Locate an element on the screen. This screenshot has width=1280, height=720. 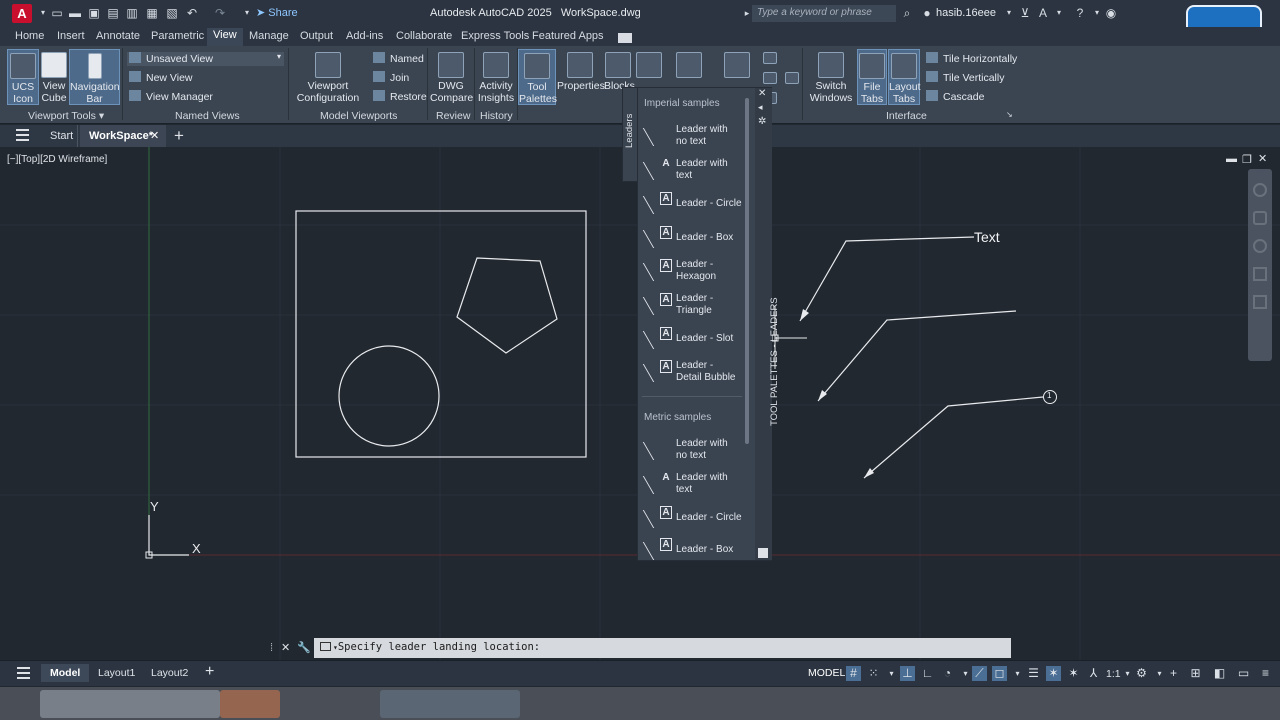
leader-with-text is located at coordinates (887, 279).